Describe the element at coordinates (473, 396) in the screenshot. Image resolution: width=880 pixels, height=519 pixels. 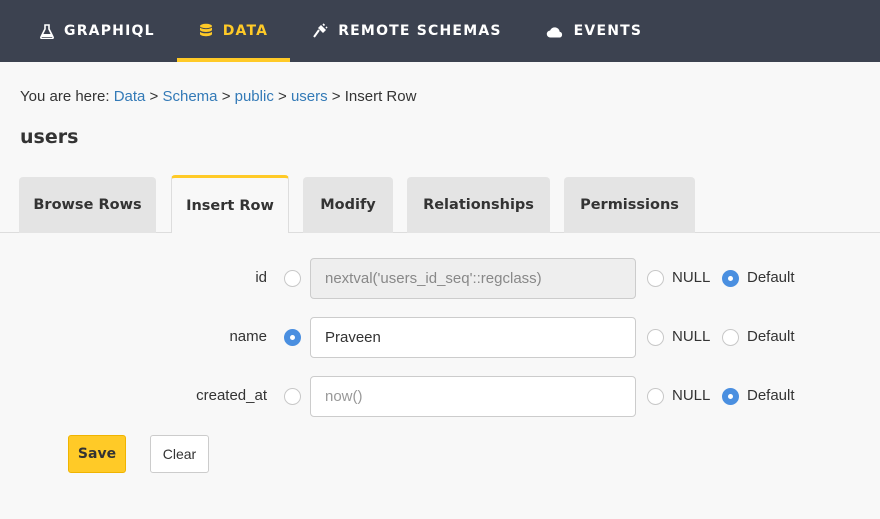
I see `created-at-input: now()` at that location.